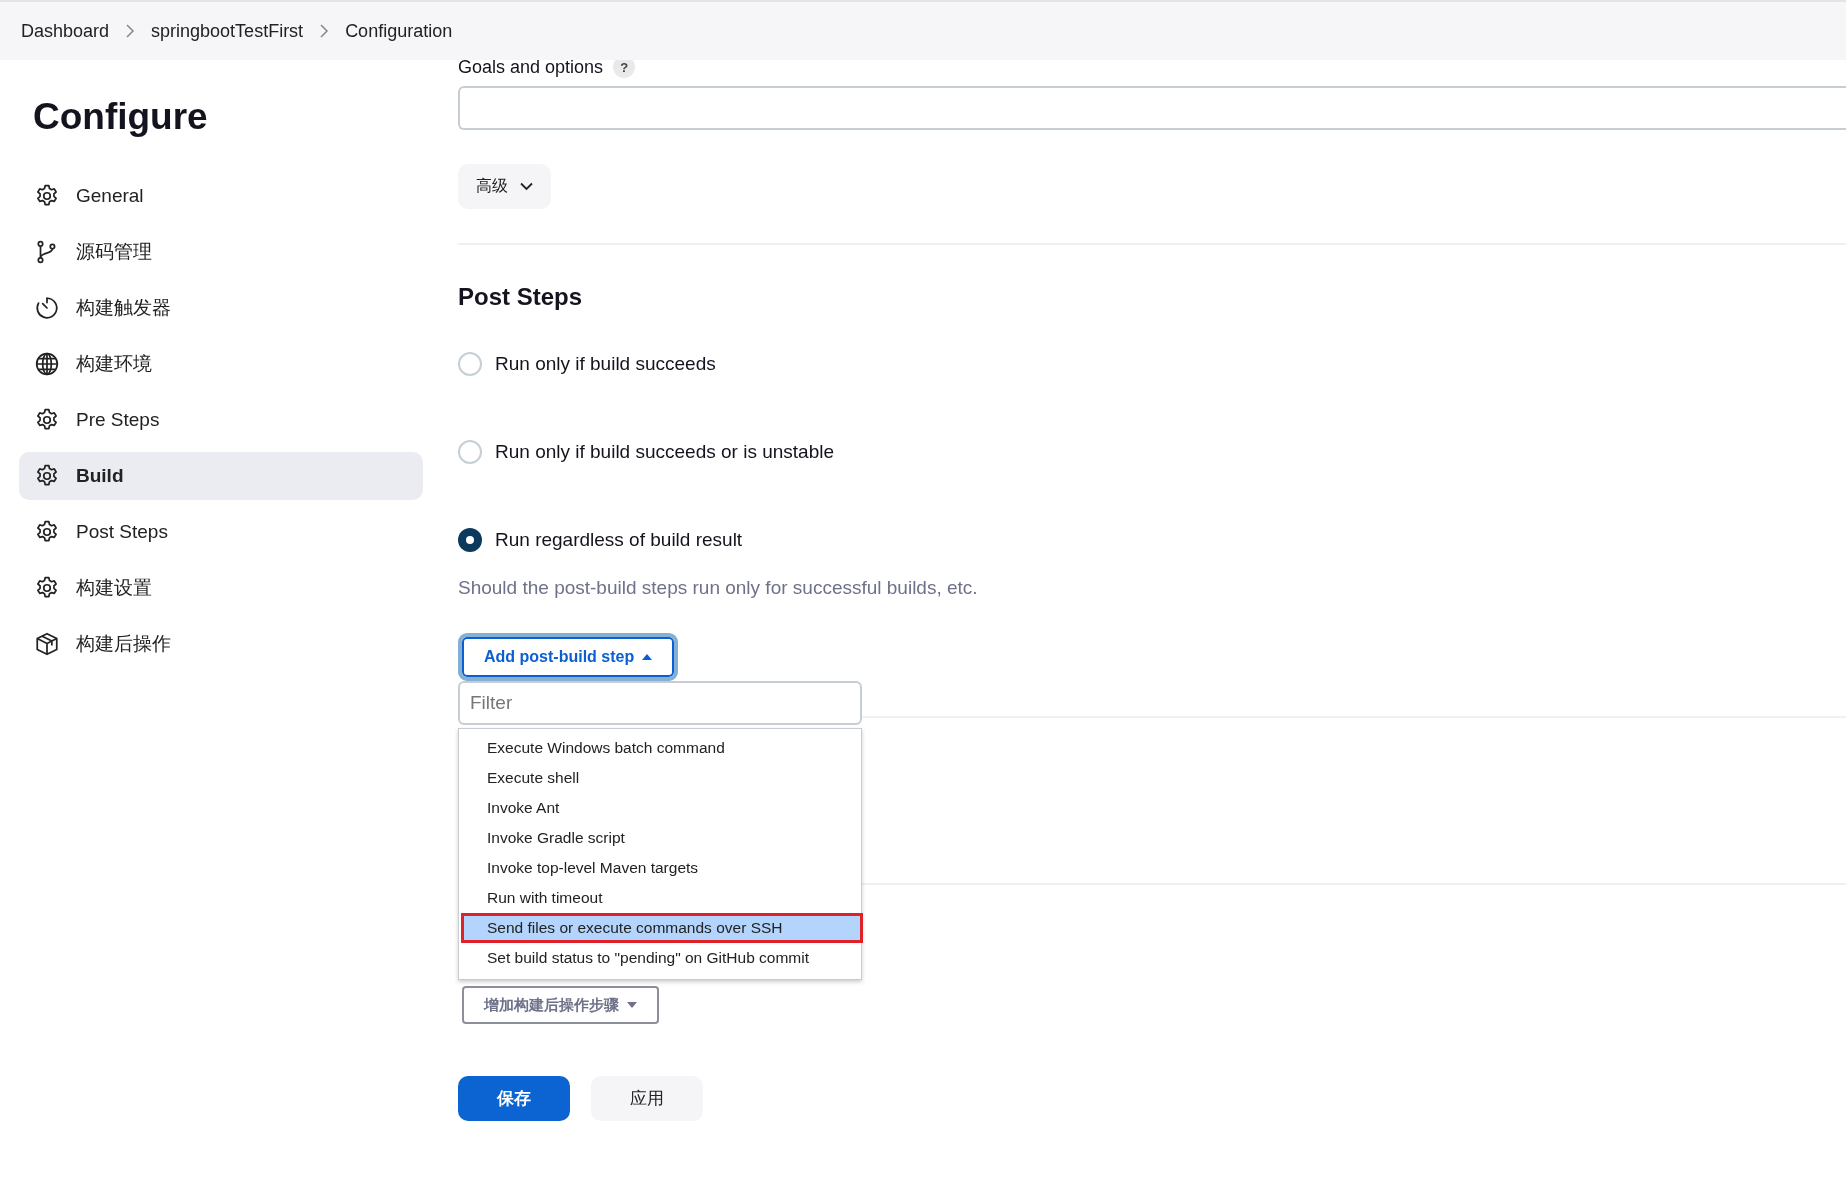 The width and height of the screenshot is (1846, 1194). I want to click on sidebar-item: Post Steps, so click(221, 532).